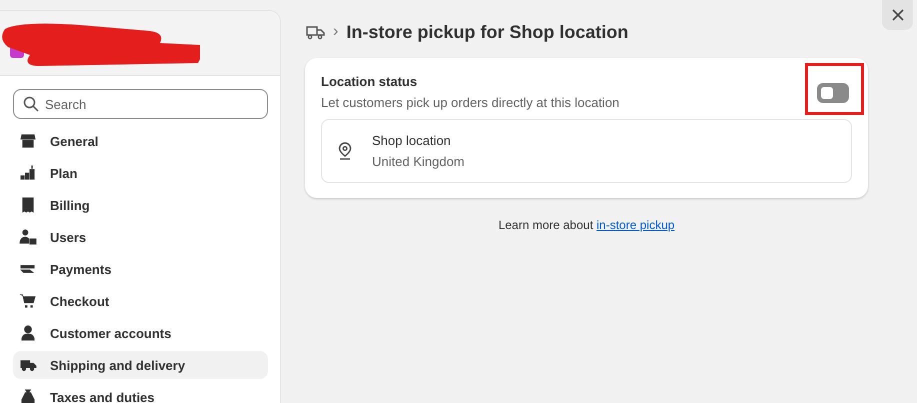 This screenshot has width=917, height=403. I want to click on truck-icon, so click(315, 32).